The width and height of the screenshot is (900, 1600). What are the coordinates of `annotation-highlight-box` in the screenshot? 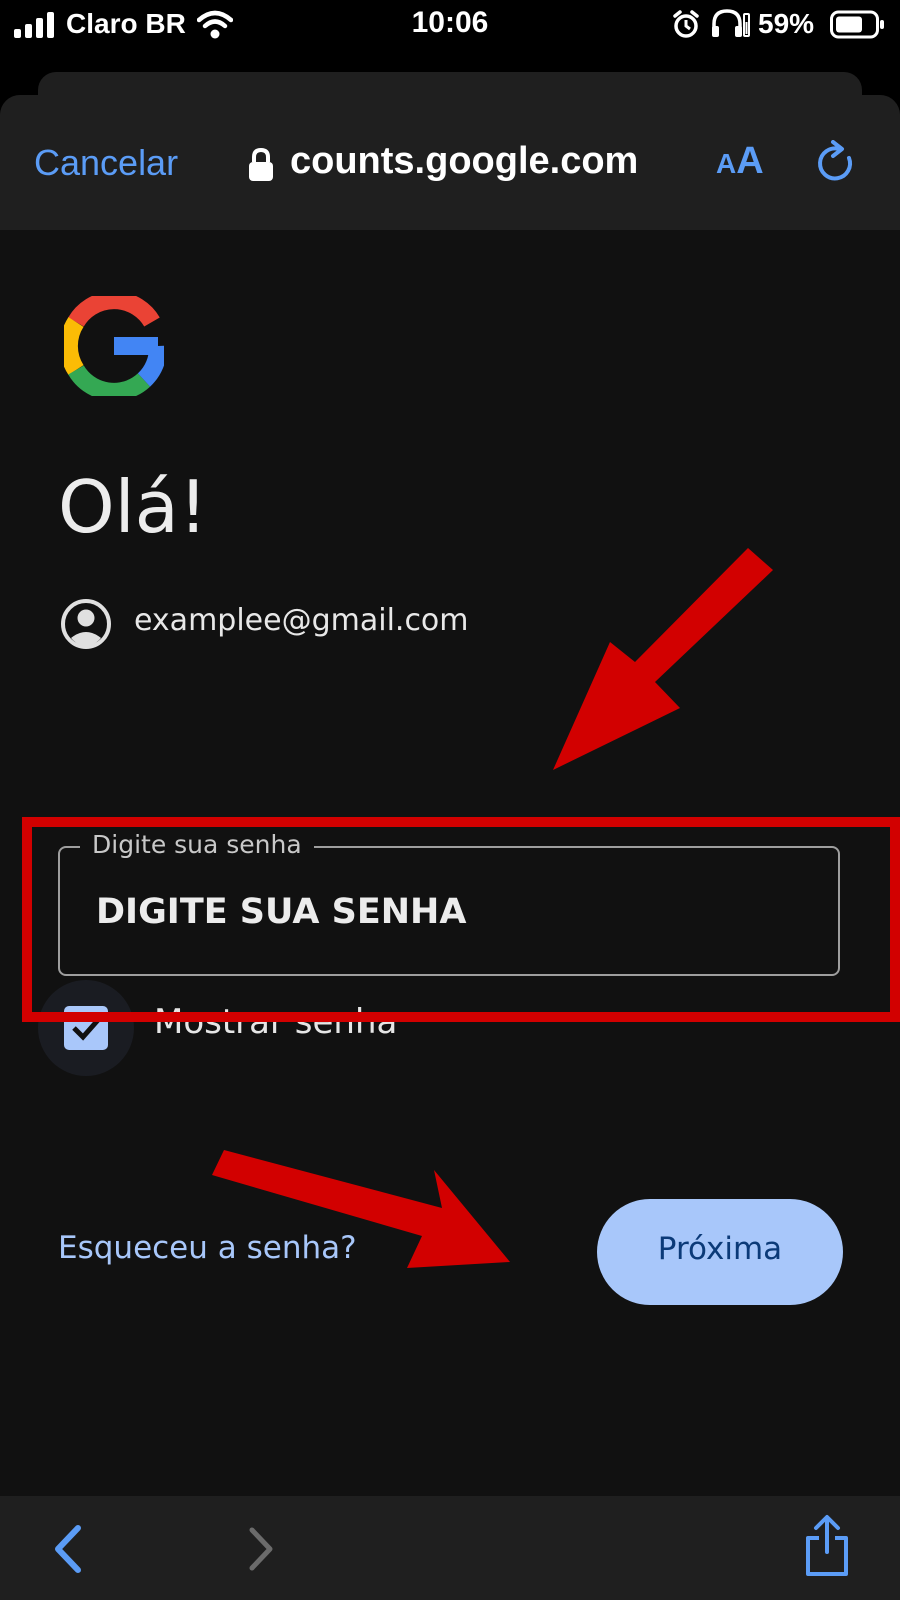 It's located at (461, 919).